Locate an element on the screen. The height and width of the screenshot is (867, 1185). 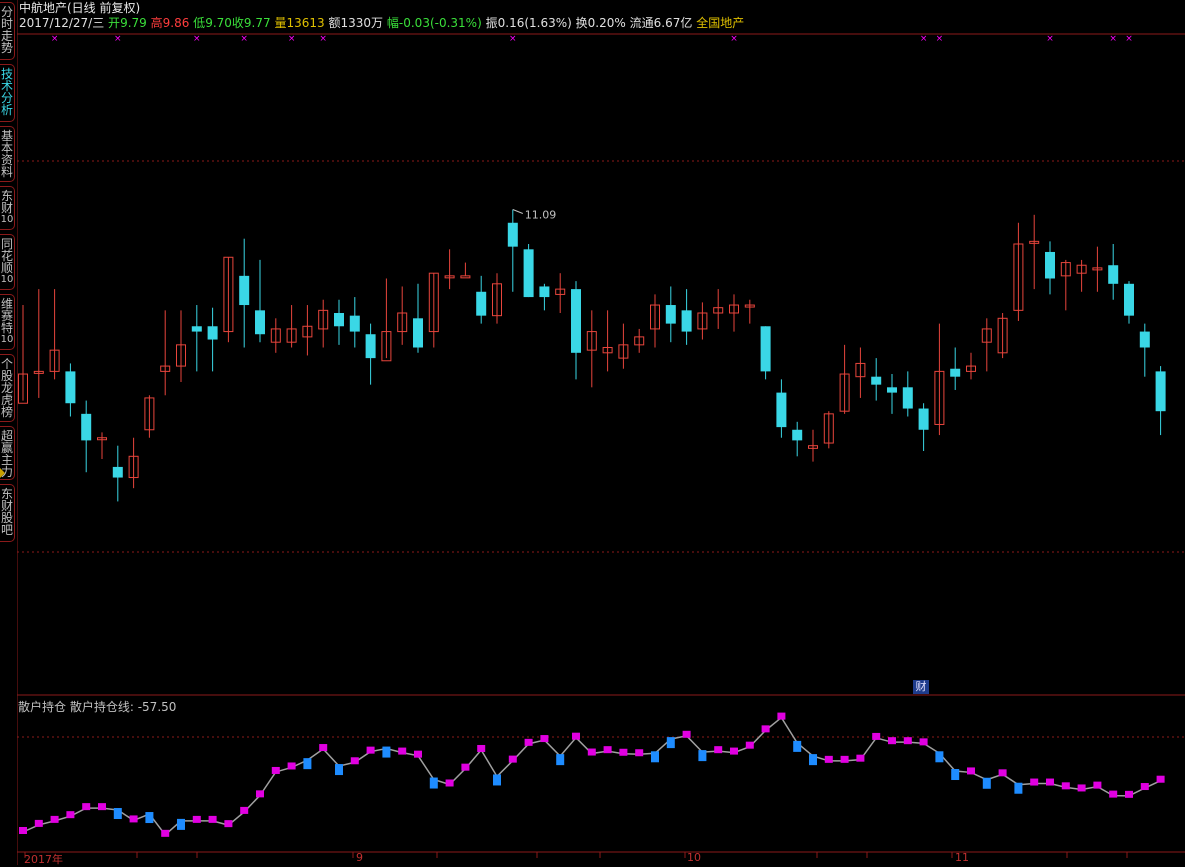
x-axis-label-oct: 10 is located at coordinates (694, 857).